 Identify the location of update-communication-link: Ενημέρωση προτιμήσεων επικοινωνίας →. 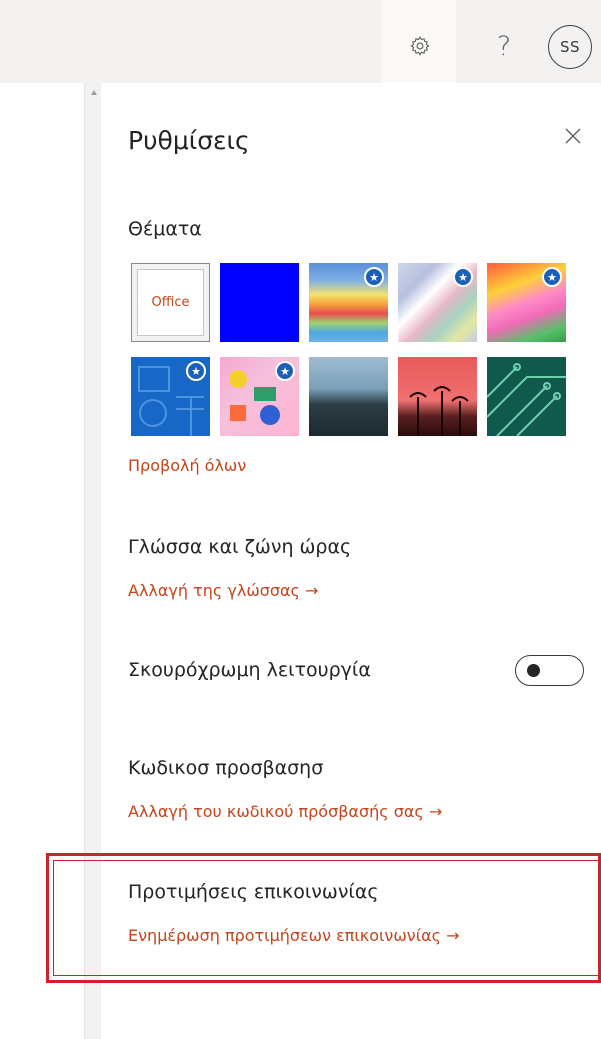
(294, 935).